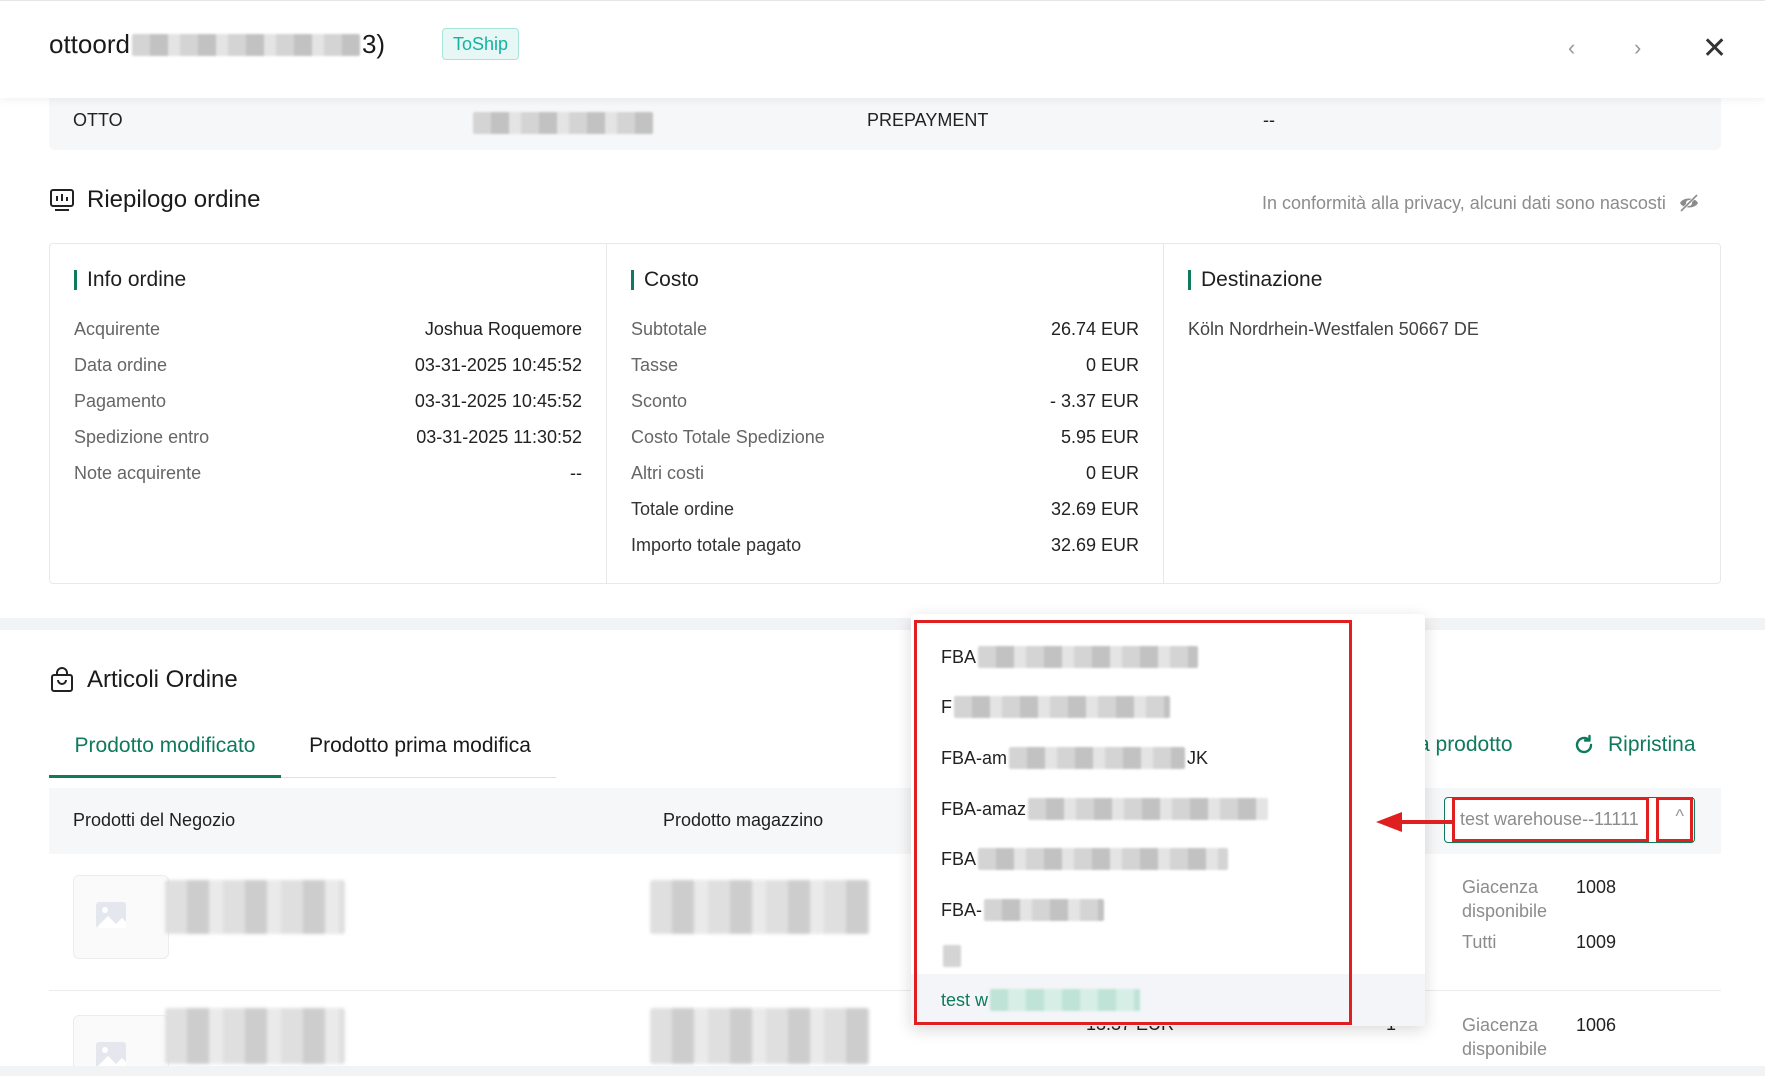 The height and width of the screenshot is (1076, 1765). Describe the element at coordinates (669, 329) in the screenshot. I see `row-label: Subtotale` at that location.